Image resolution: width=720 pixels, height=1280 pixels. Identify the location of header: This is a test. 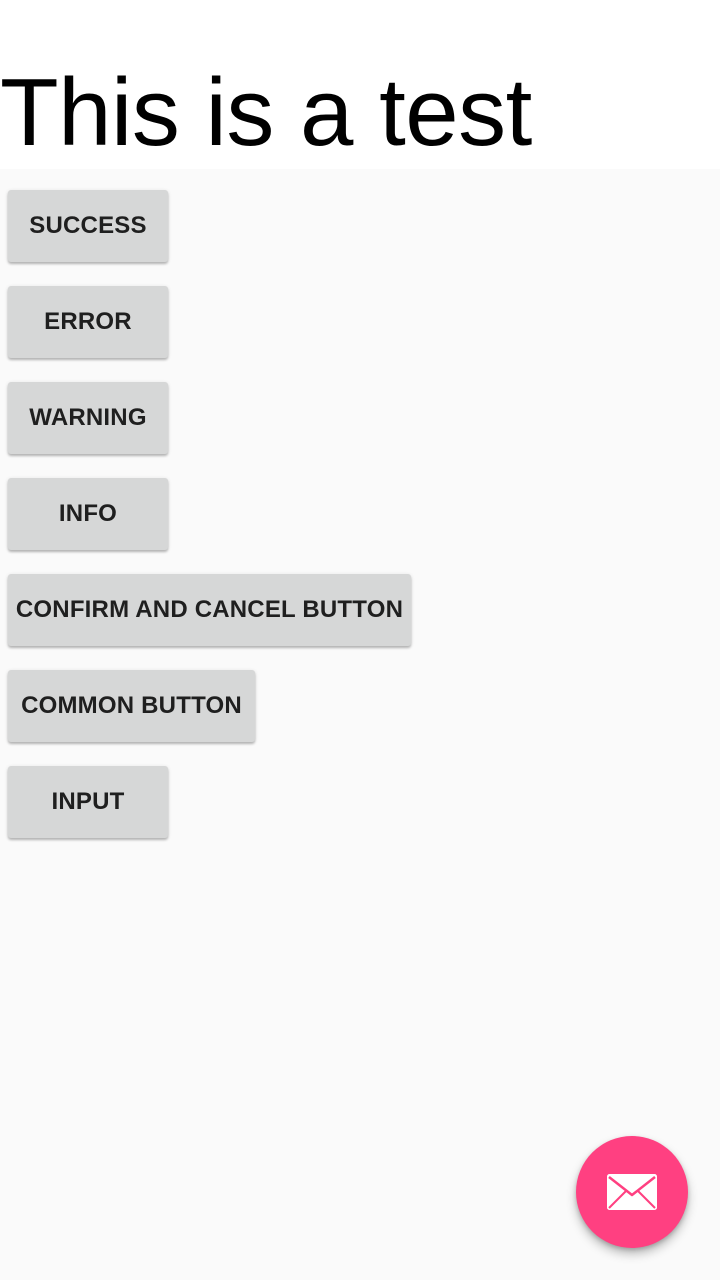
(360, 84).